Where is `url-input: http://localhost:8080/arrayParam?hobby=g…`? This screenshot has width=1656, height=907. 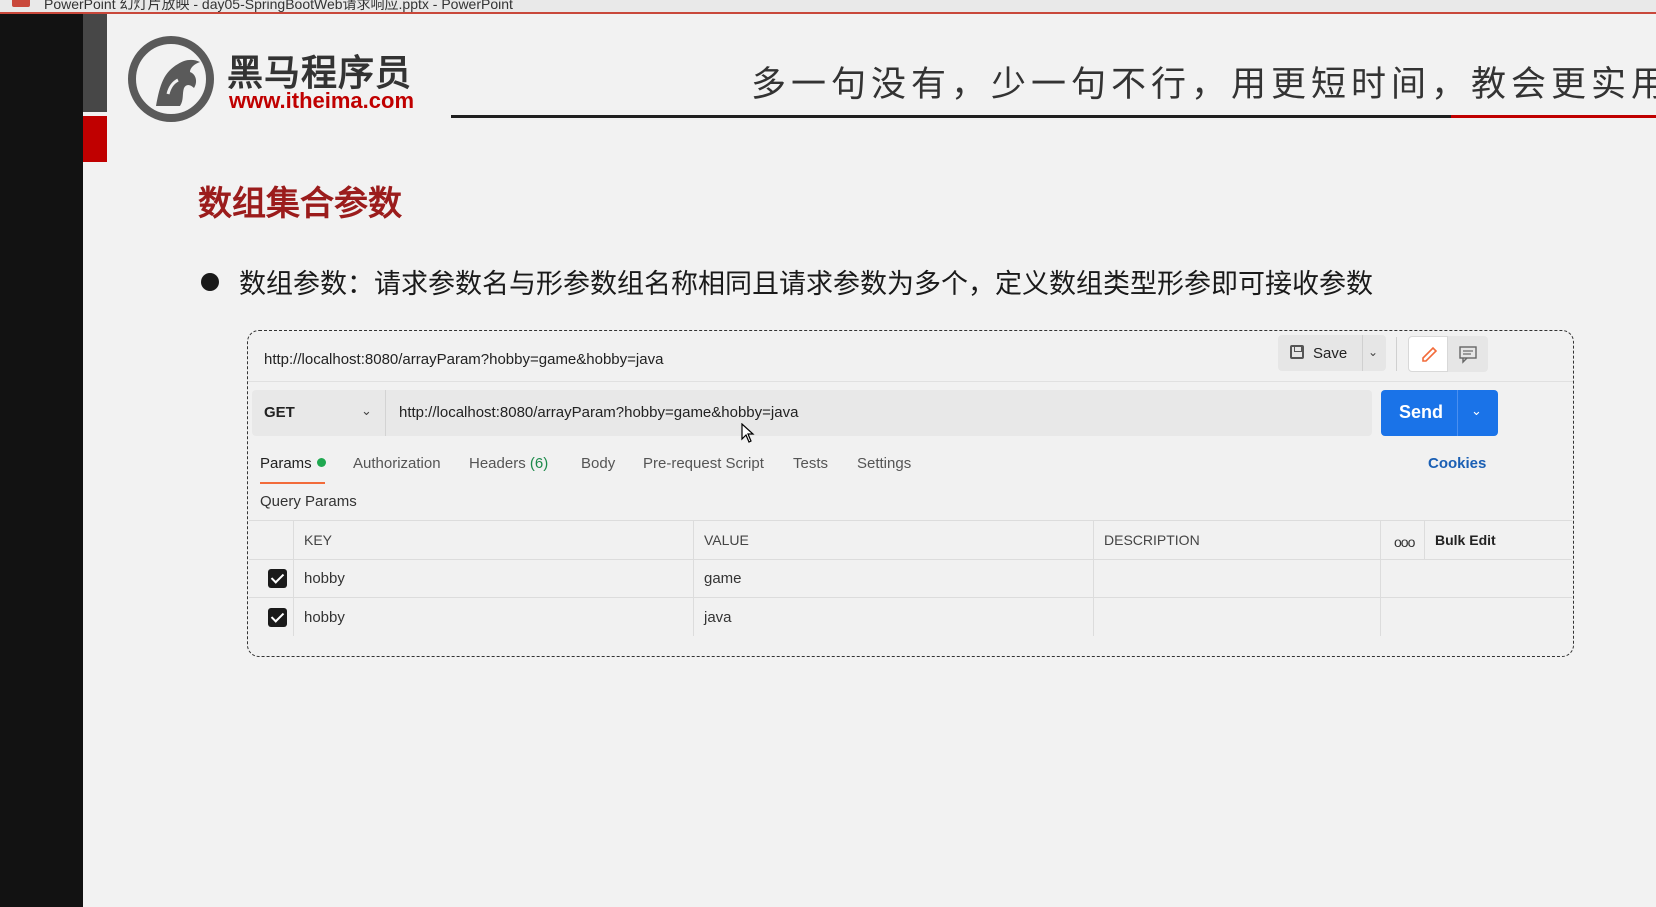 url-input: http://localhost:8080/arrayParam?hobby=g… is located at coordinates (598, 412).